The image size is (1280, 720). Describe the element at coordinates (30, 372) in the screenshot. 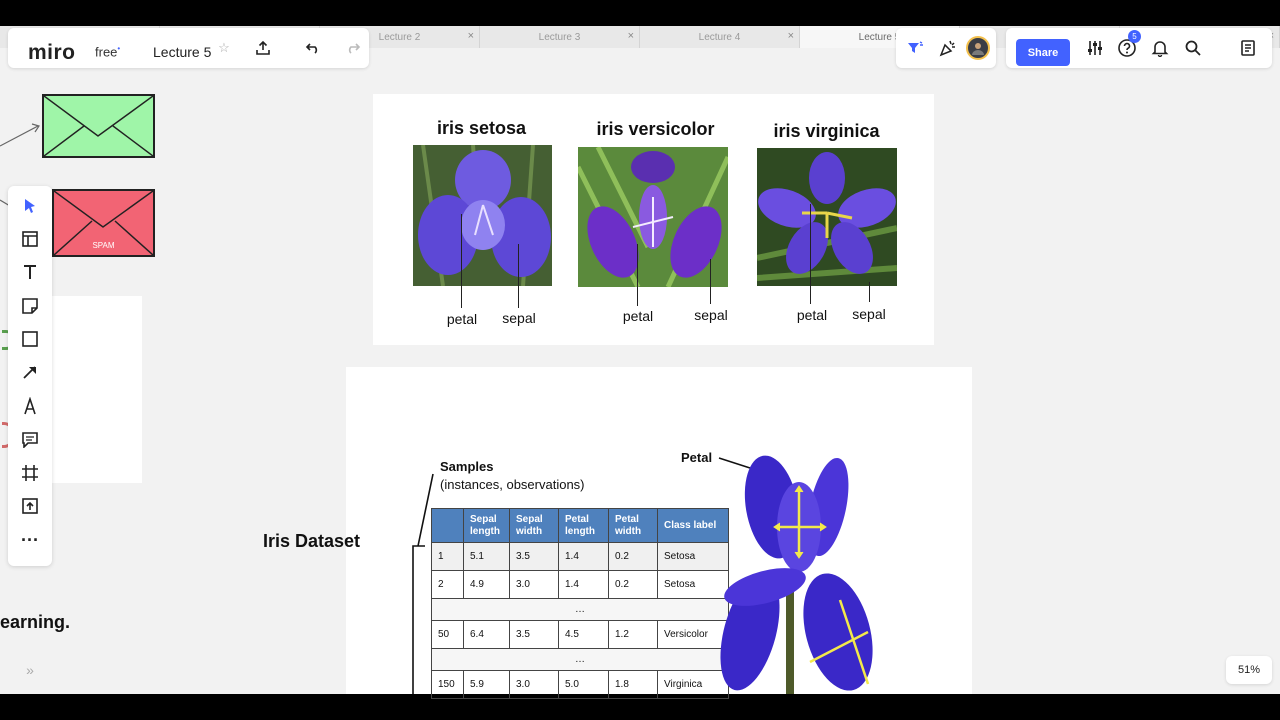

I see `connection-line-icon` at that location.